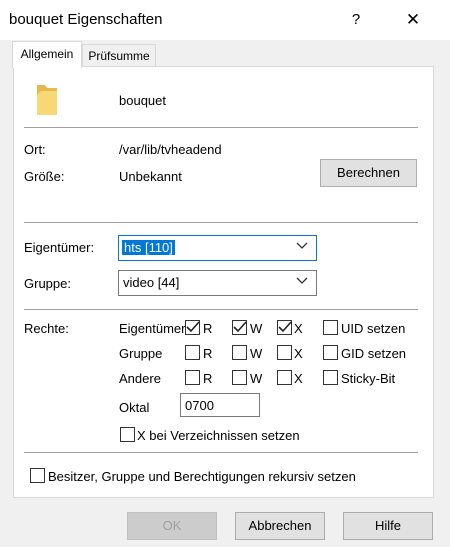 The height and width of the screenshot is (547, 450). Describe the element at coordinates (413, 20) in the screenshot. I see `close-icon: ✕` at that location.